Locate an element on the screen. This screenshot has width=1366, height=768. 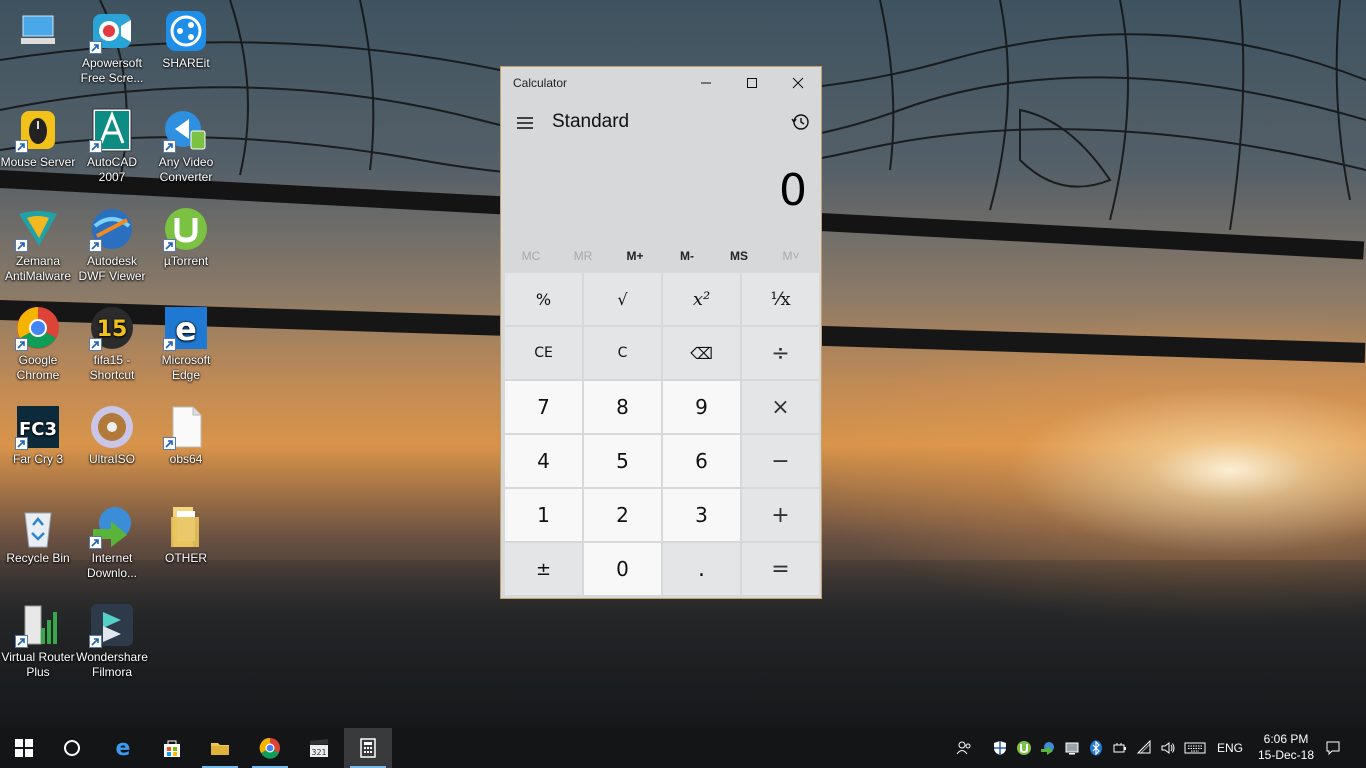
subtract-button: − is located at coordinates (780, 461).